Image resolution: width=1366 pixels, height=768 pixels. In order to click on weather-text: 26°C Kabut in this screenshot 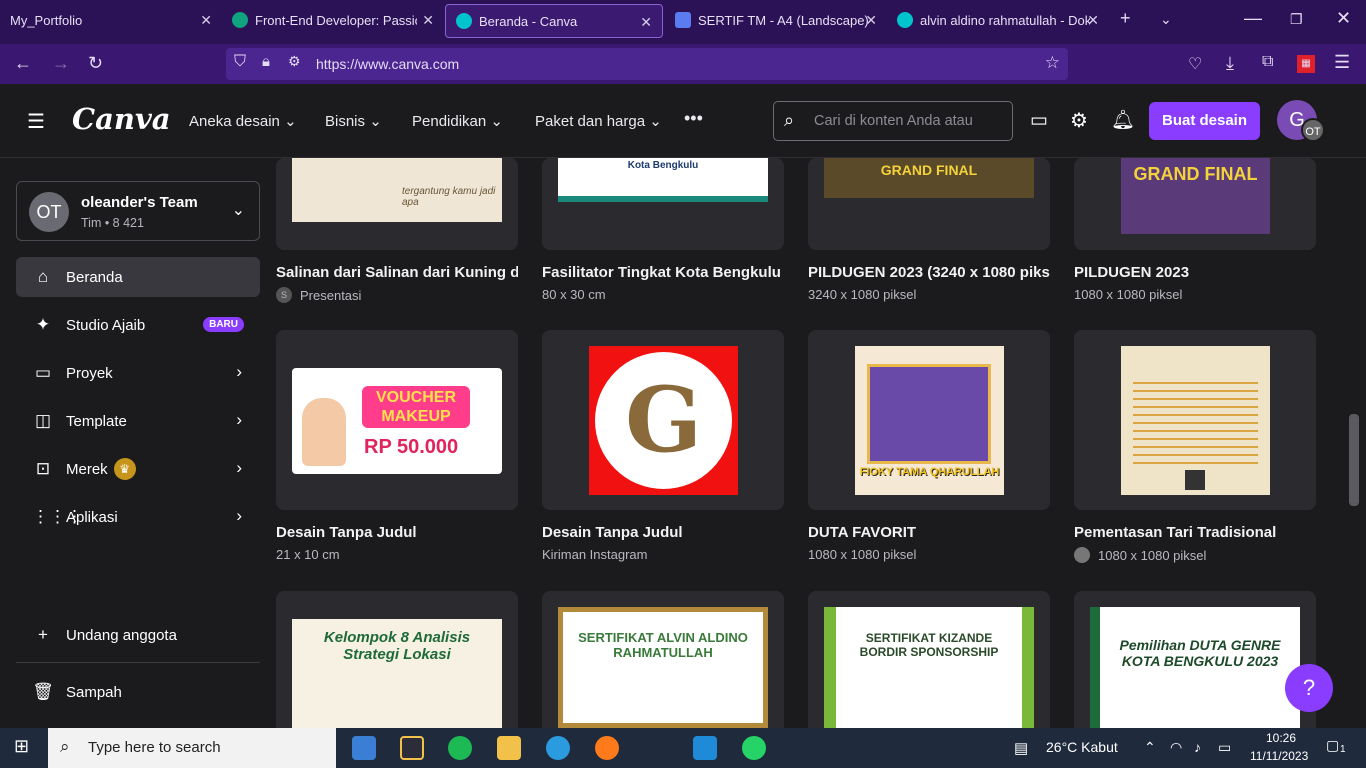, I will do `click(1082, 747)`.